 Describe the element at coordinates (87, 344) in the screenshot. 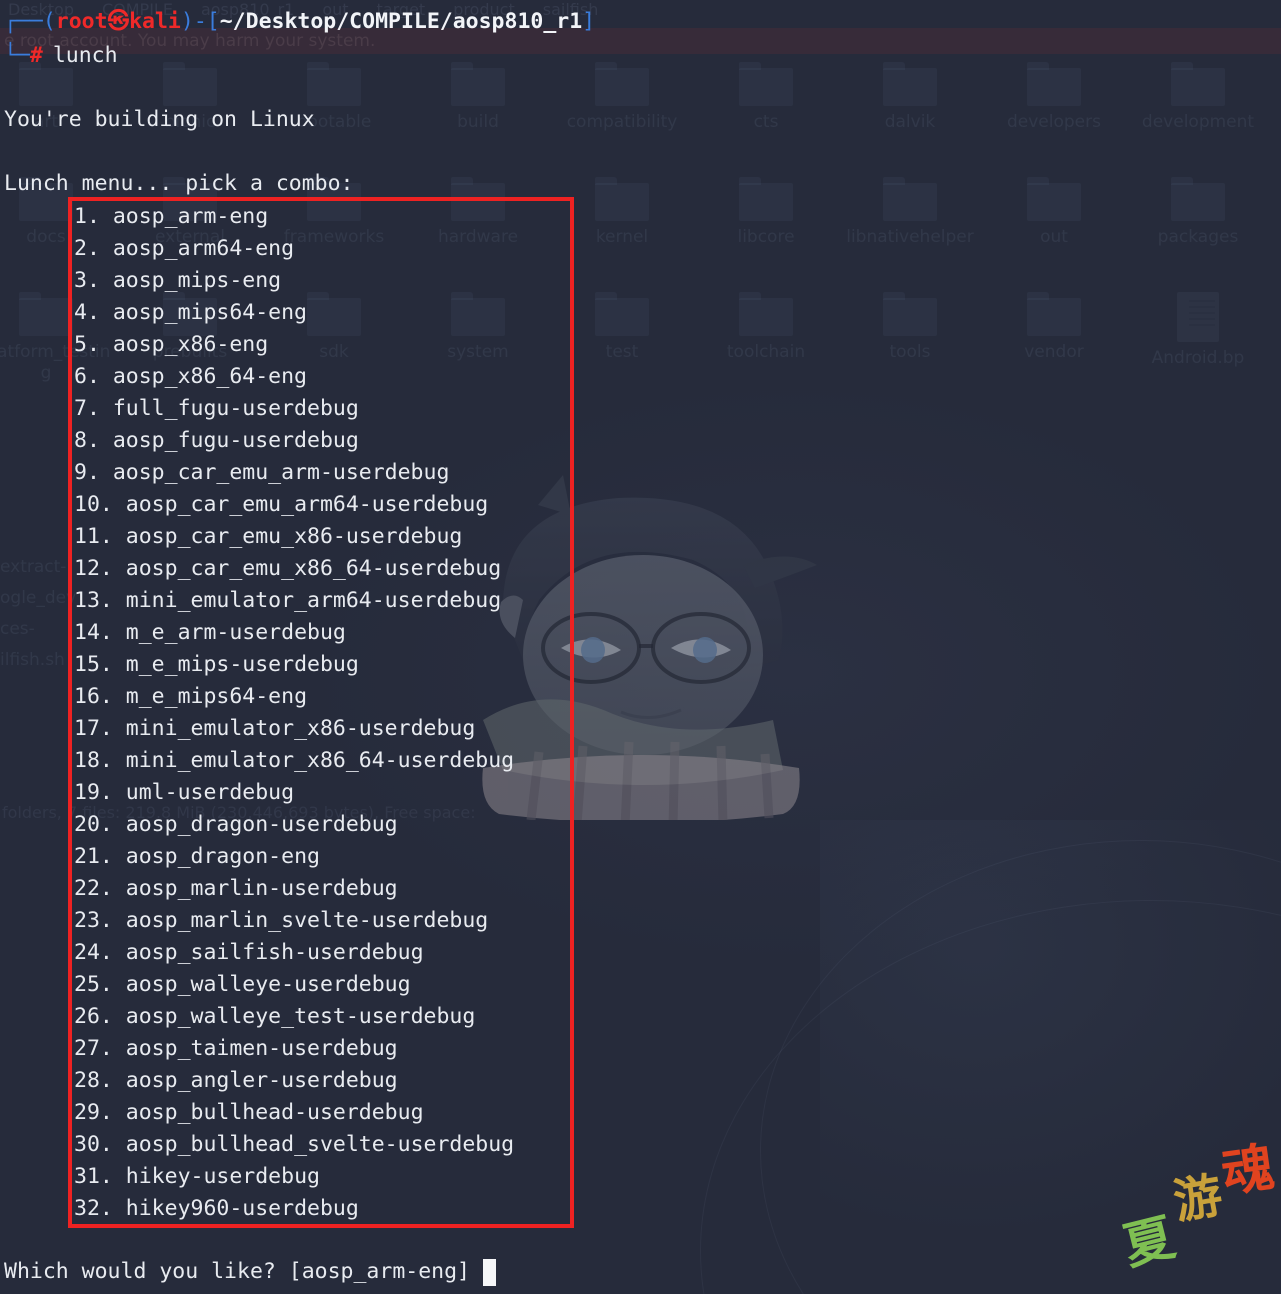

I see `combo-number: 5.` at that location.